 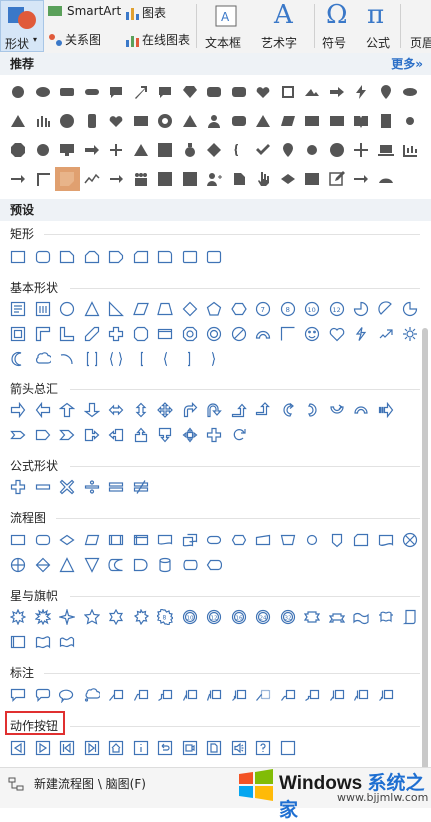 I want to click on shapes-button: 形状 ▾, so click(x=22, y=26).